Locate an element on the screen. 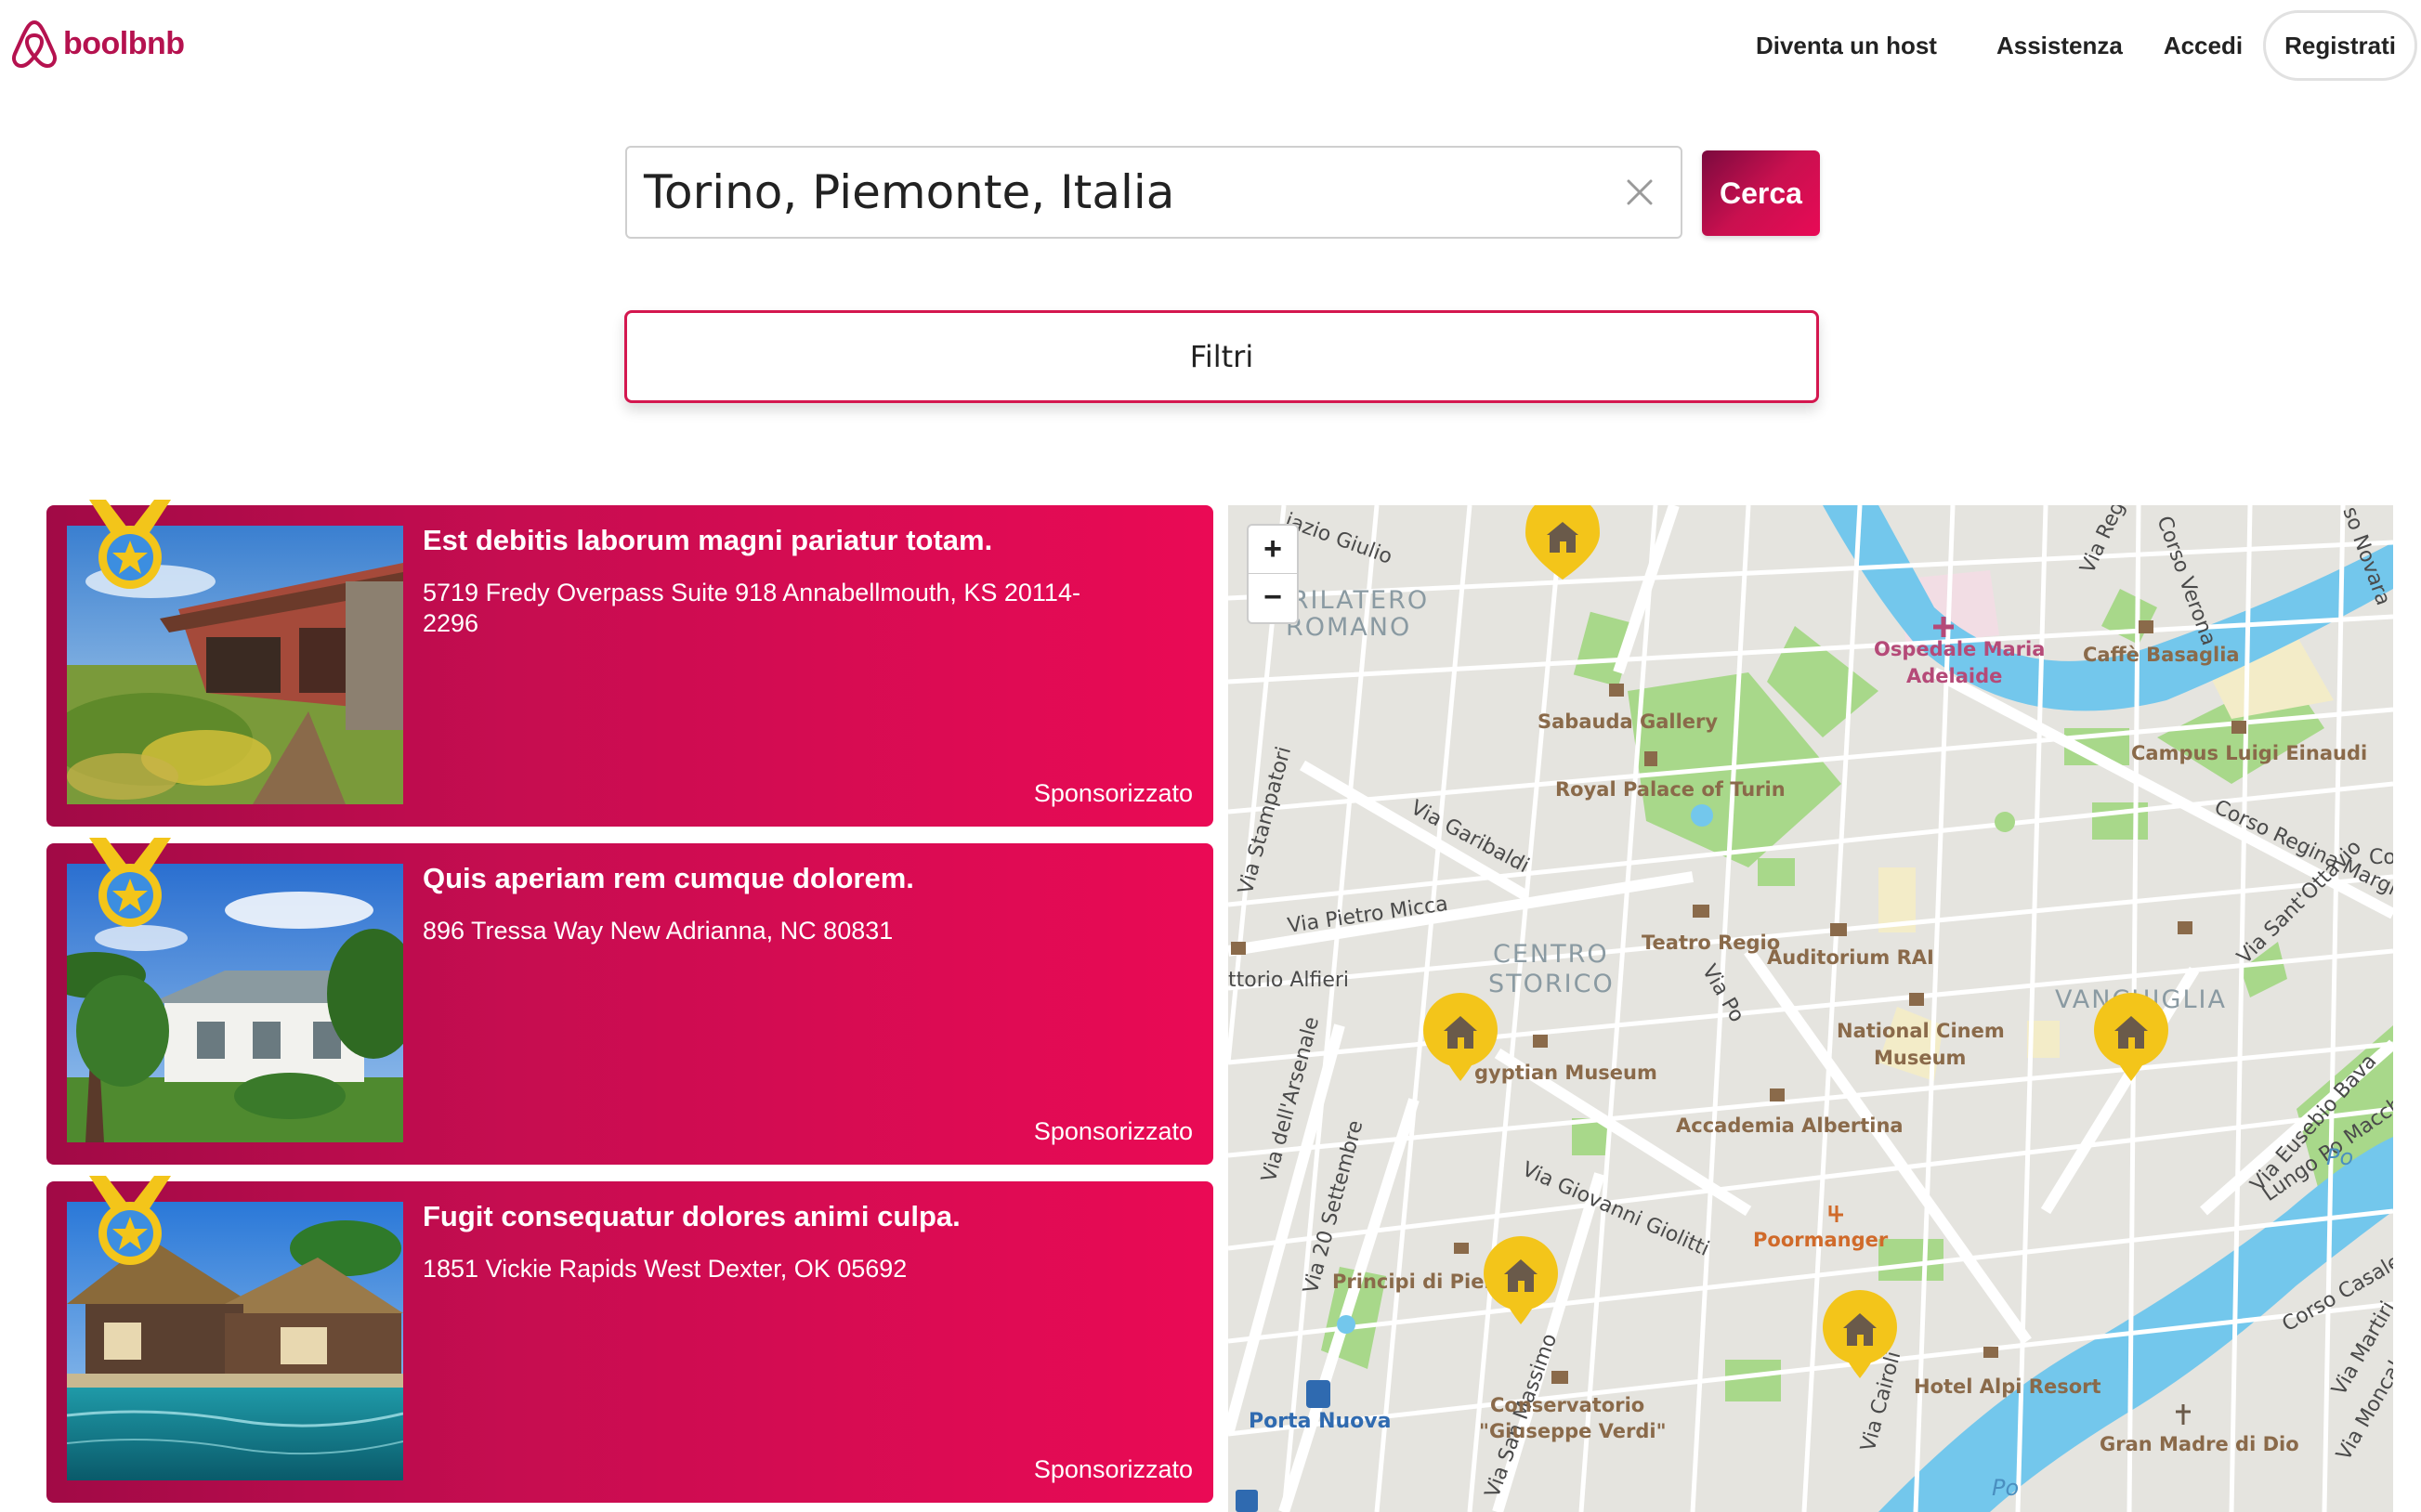  map-poi-label: gyptian Museum is located at coordinates (1566, 1073).